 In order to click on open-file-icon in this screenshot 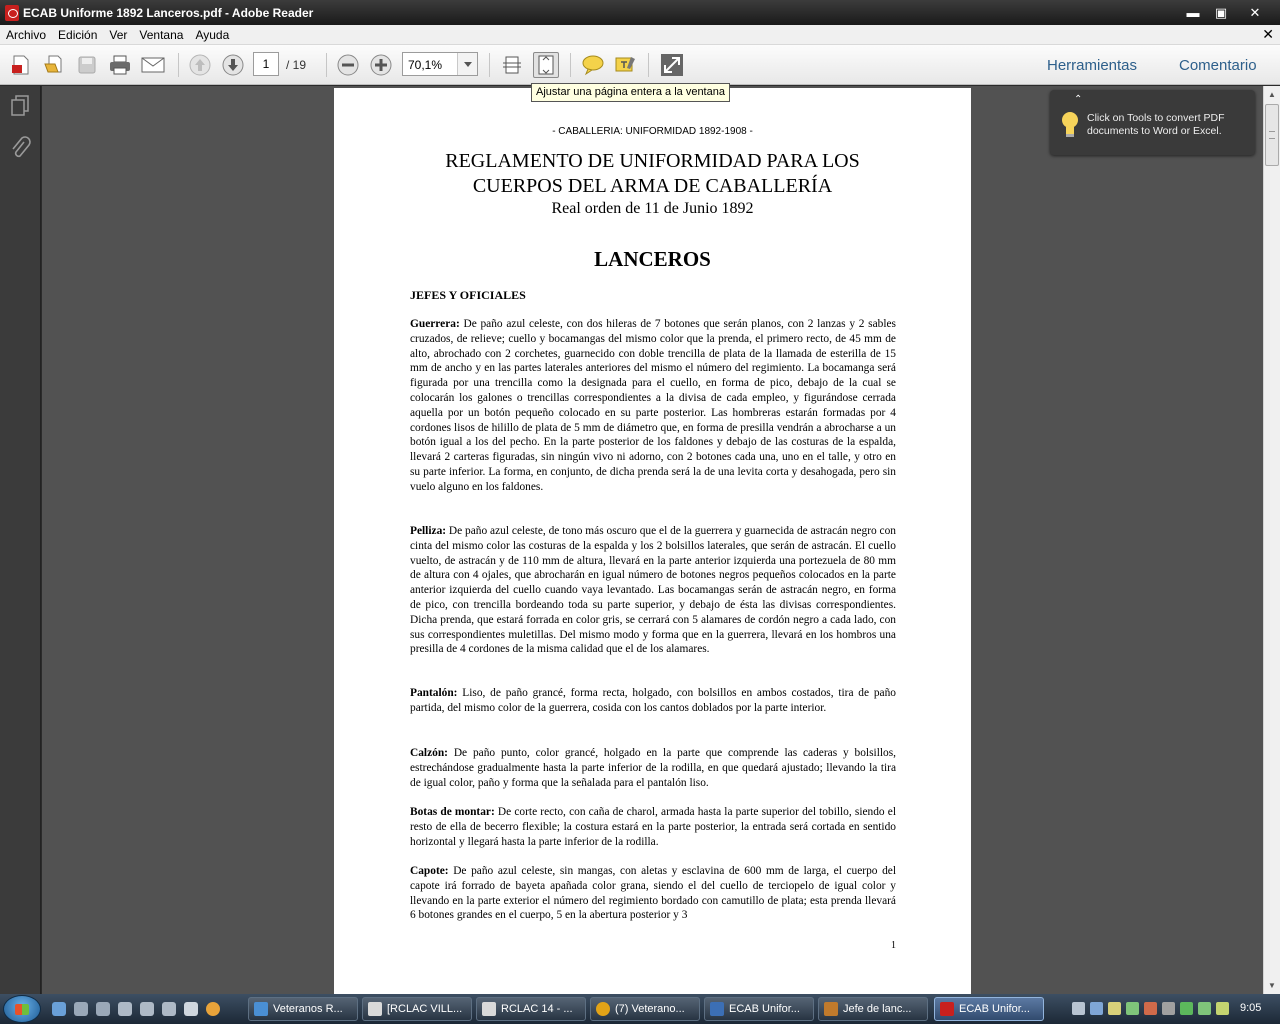, I will do `click(54, 65)`.